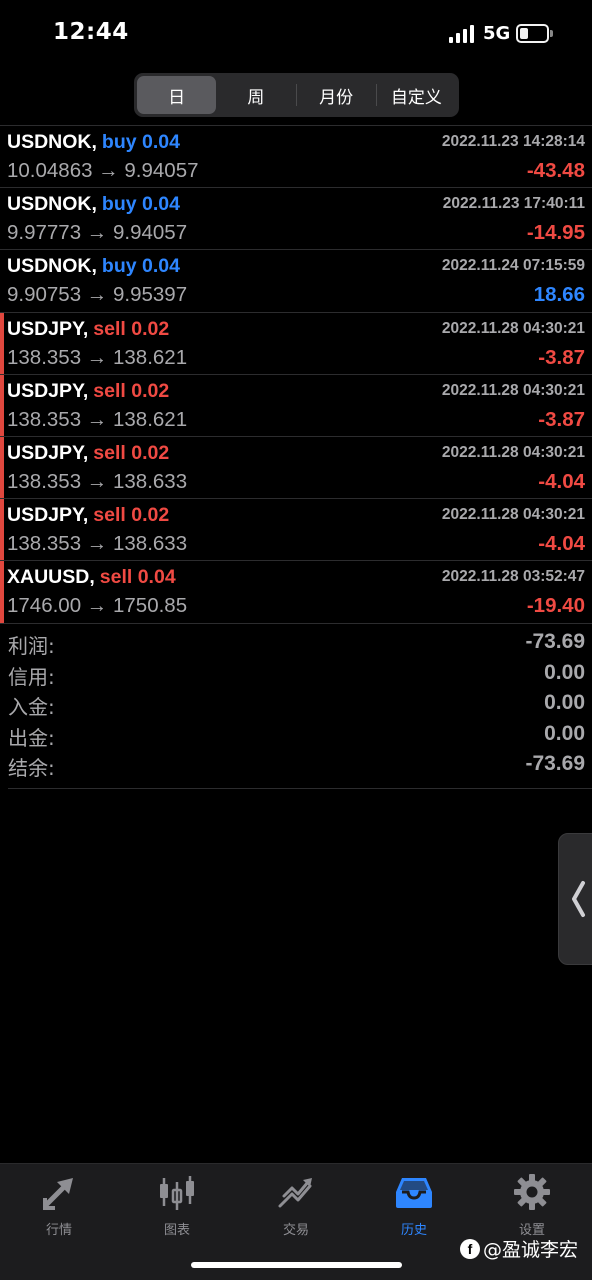  What do you see at coordinates (497, 33) in the screenshot?
I see `network-type: 5G` at bounding box center [497, 33].